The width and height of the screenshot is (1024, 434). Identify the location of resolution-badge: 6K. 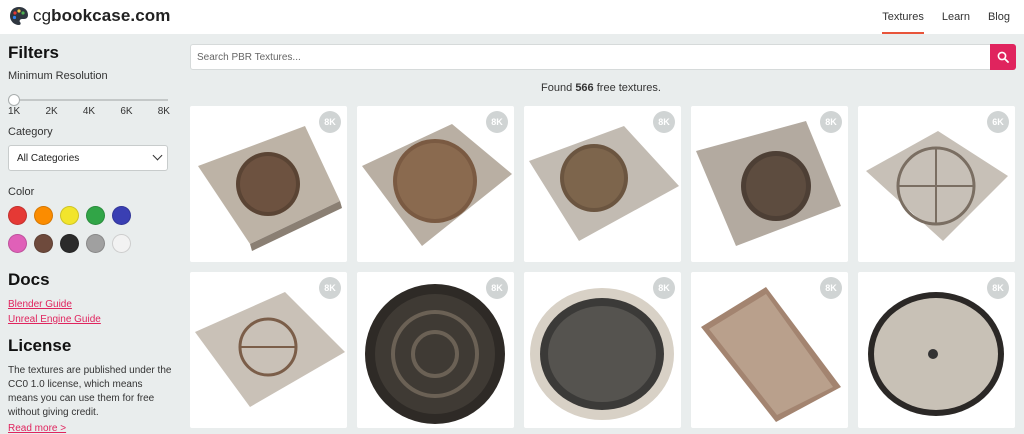
(998, 122).